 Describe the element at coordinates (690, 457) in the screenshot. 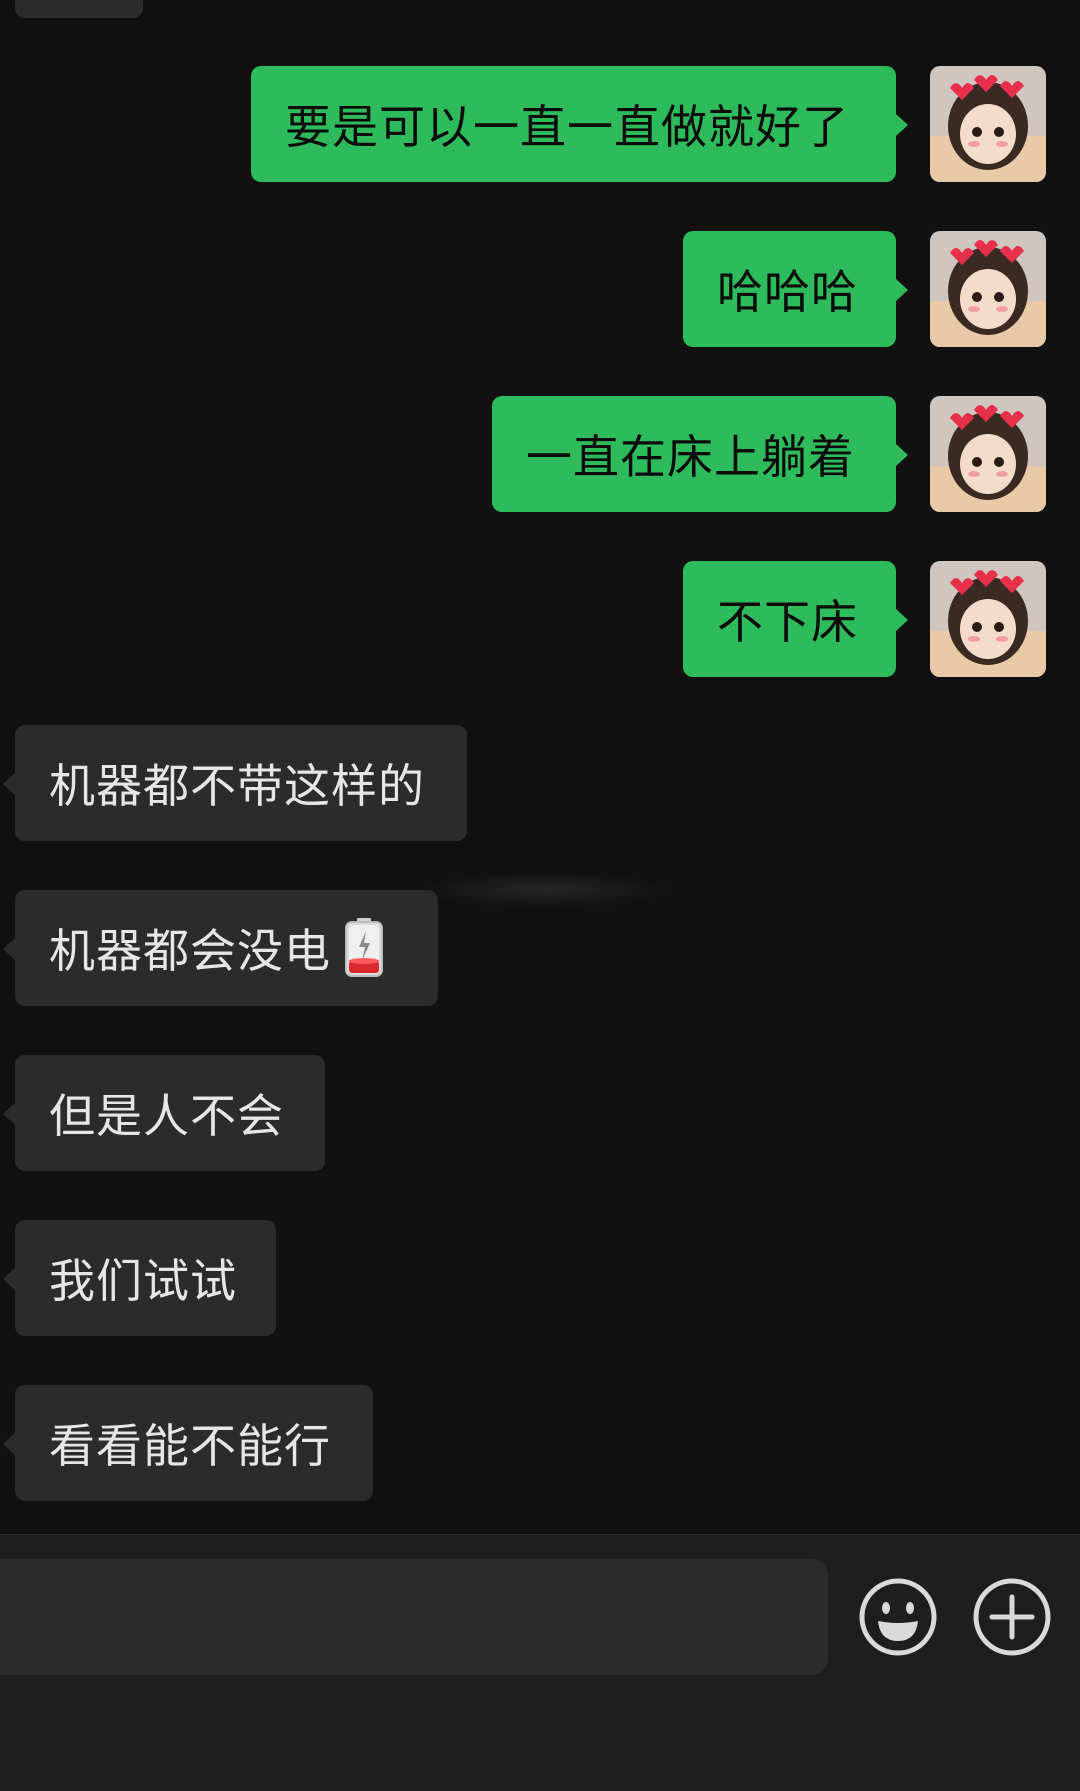

I see `message-text: 一直在床上躺着` at that location.